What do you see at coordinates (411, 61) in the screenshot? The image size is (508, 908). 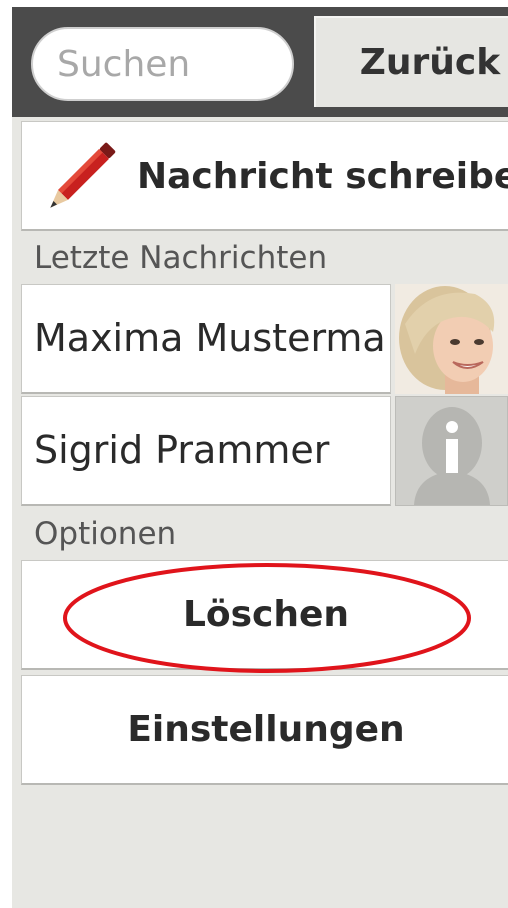 I see `back-button: Zurück` at bounding box center [411, 61].